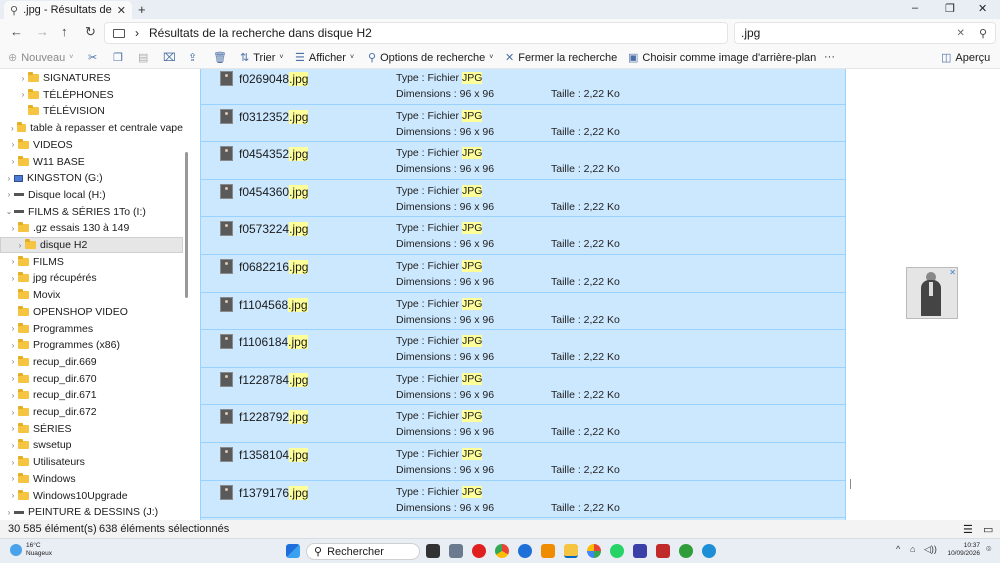 The image size is (1000, 563). I want to click on tab-close-icon: ✕, so click(121, 10).